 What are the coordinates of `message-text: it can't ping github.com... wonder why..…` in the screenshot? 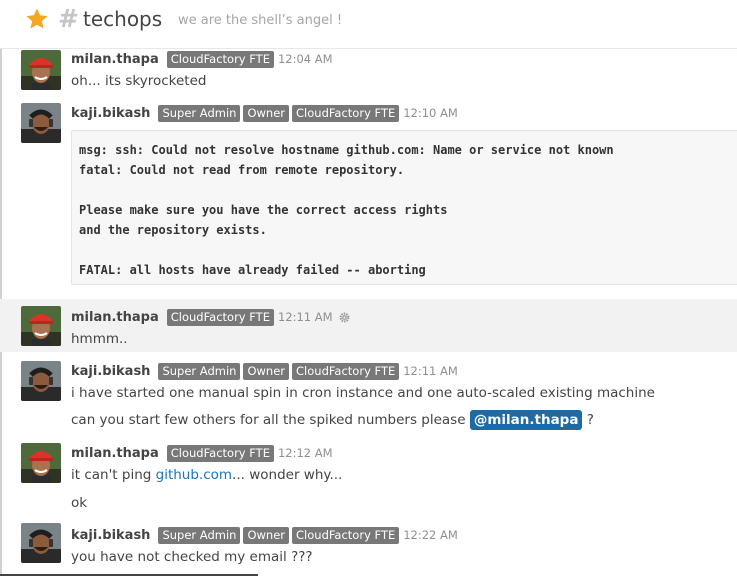 It's located at (206, 475).